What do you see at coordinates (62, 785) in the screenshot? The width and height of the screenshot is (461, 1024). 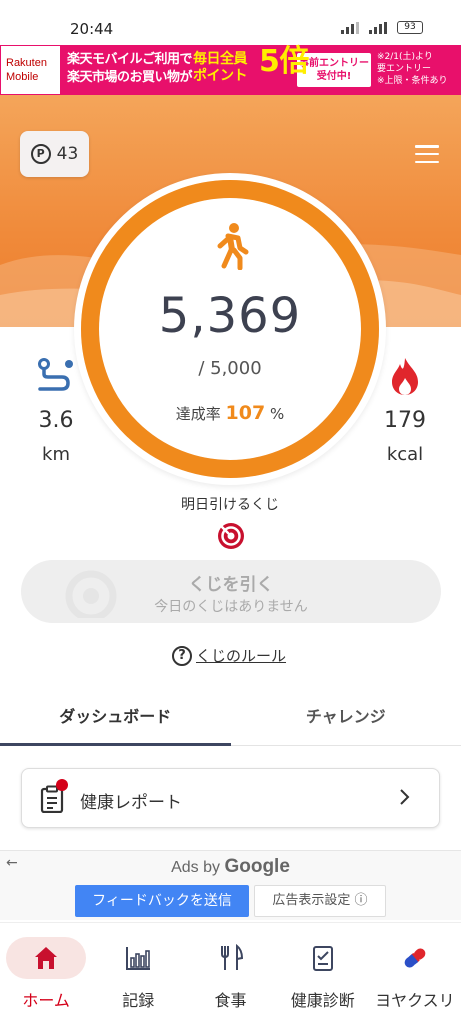 I see `notification-dot` at bounding box center [62, 785].